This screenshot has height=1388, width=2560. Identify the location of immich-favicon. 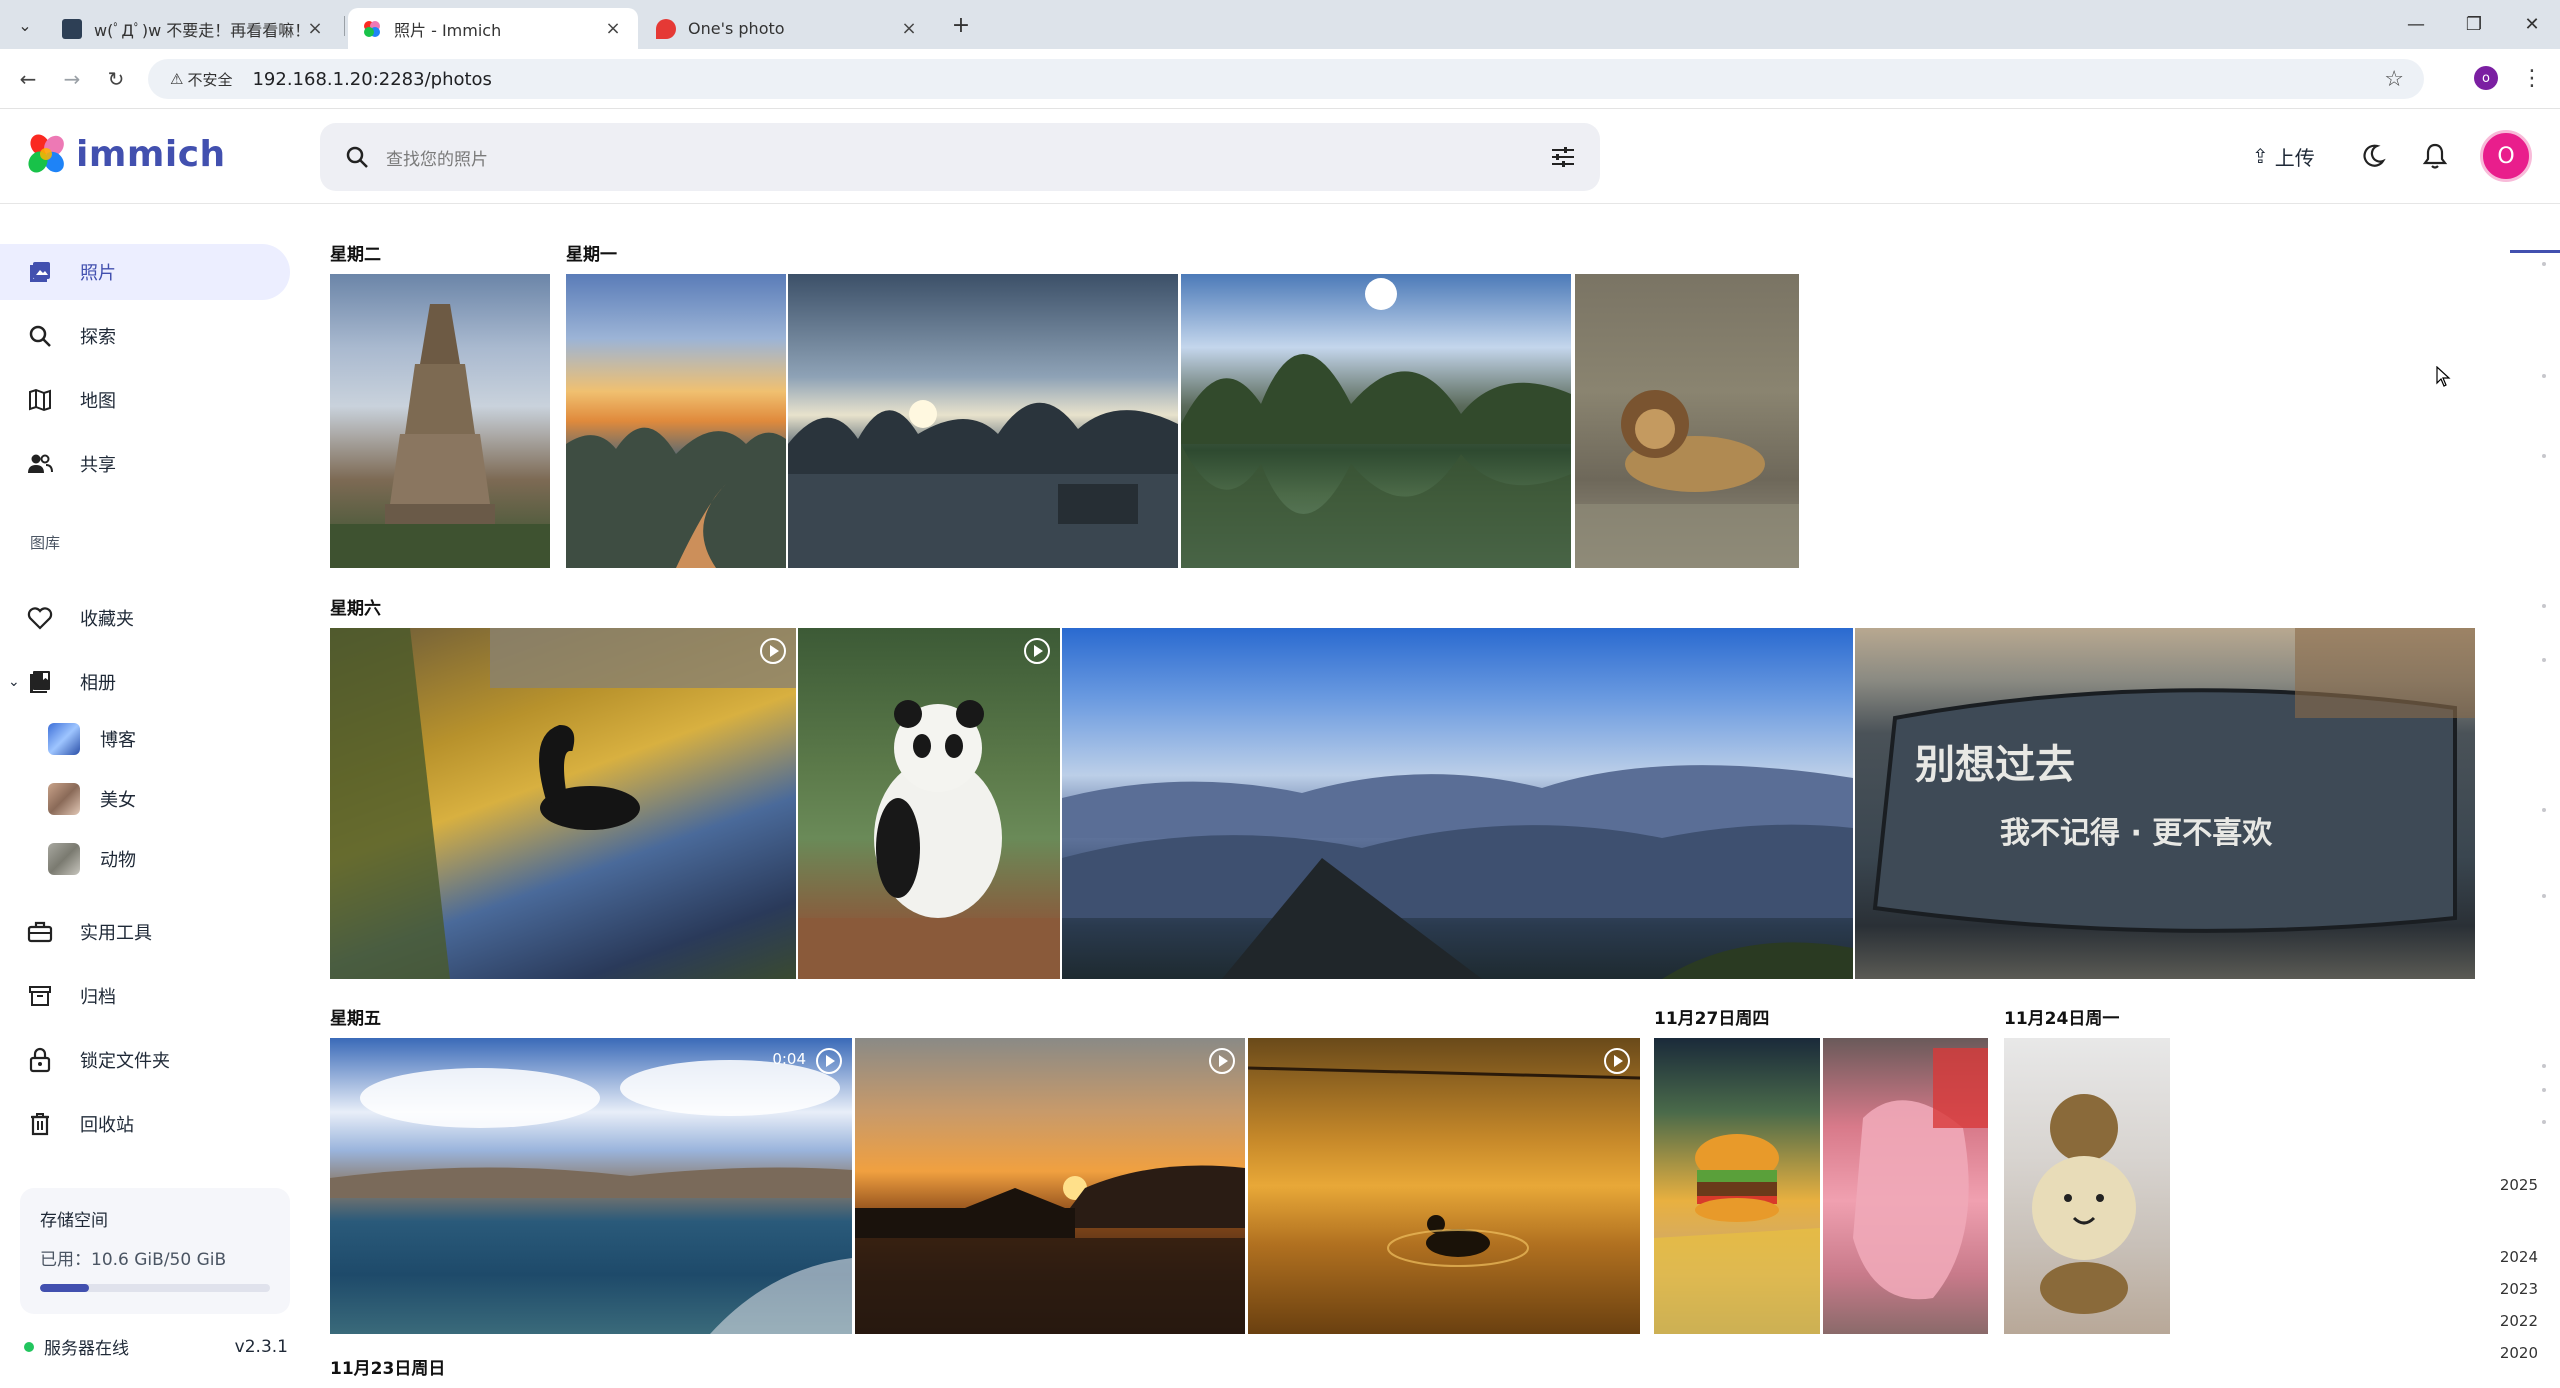
(372, 29).